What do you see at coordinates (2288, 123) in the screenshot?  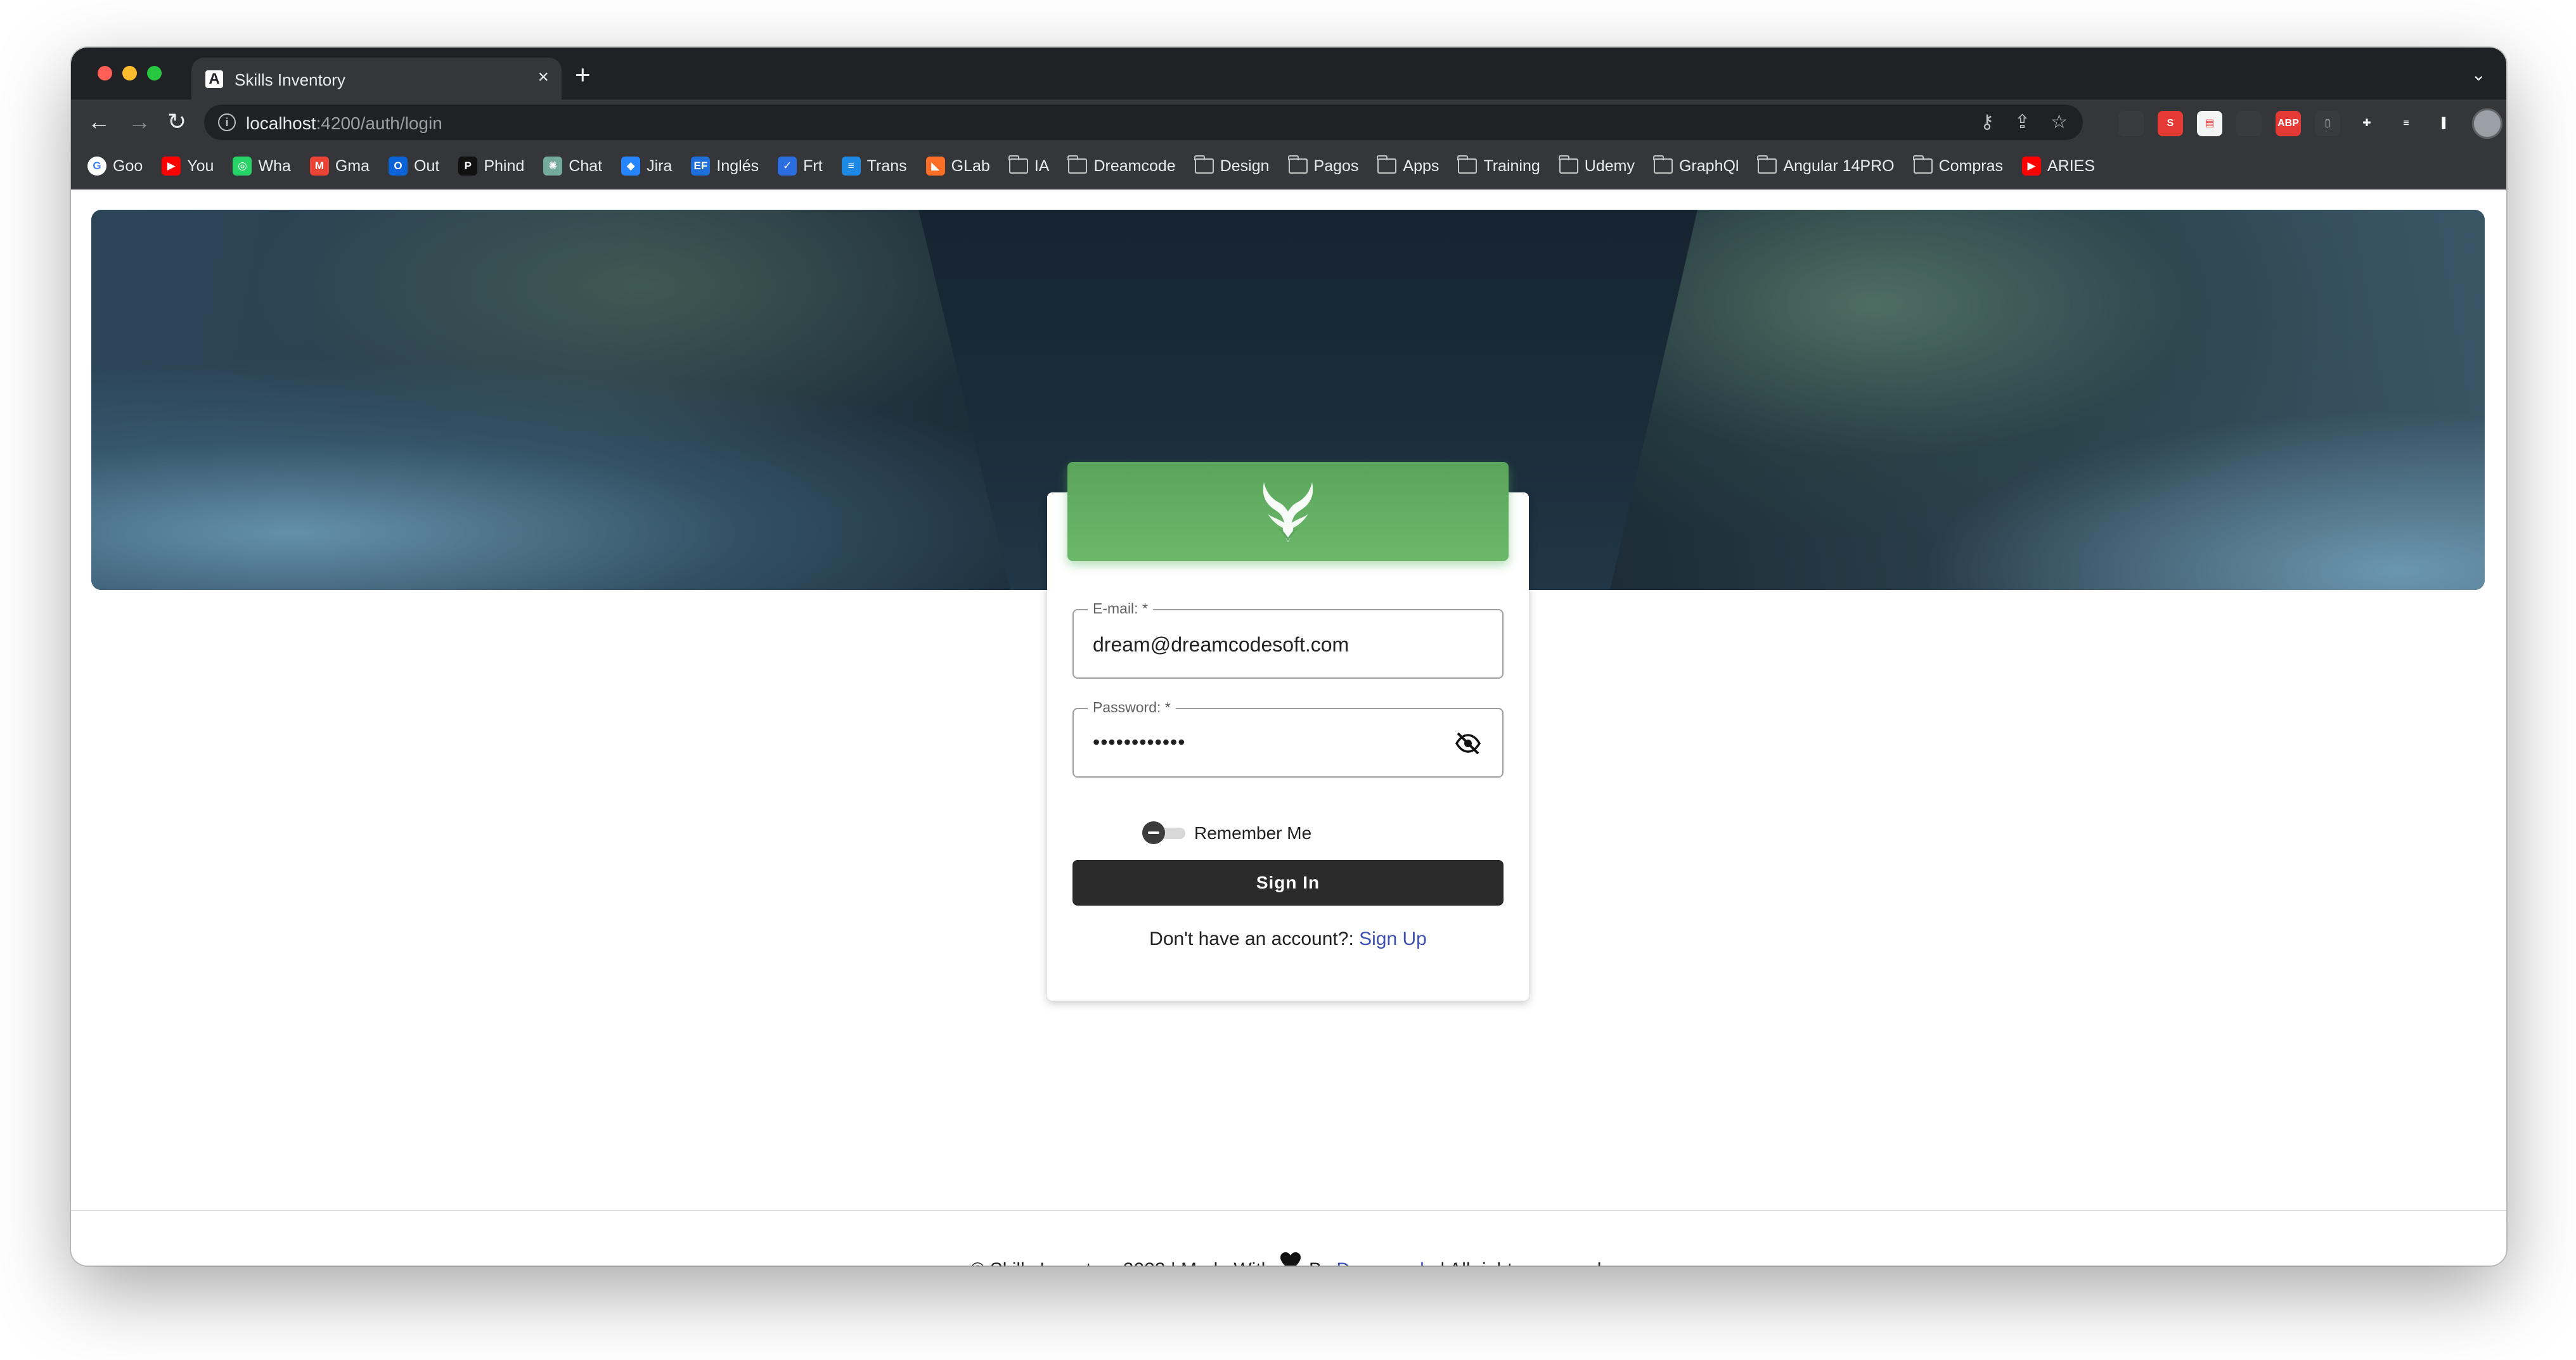 I see `abp-extension: ABP` at bounding box center [2288, 123].